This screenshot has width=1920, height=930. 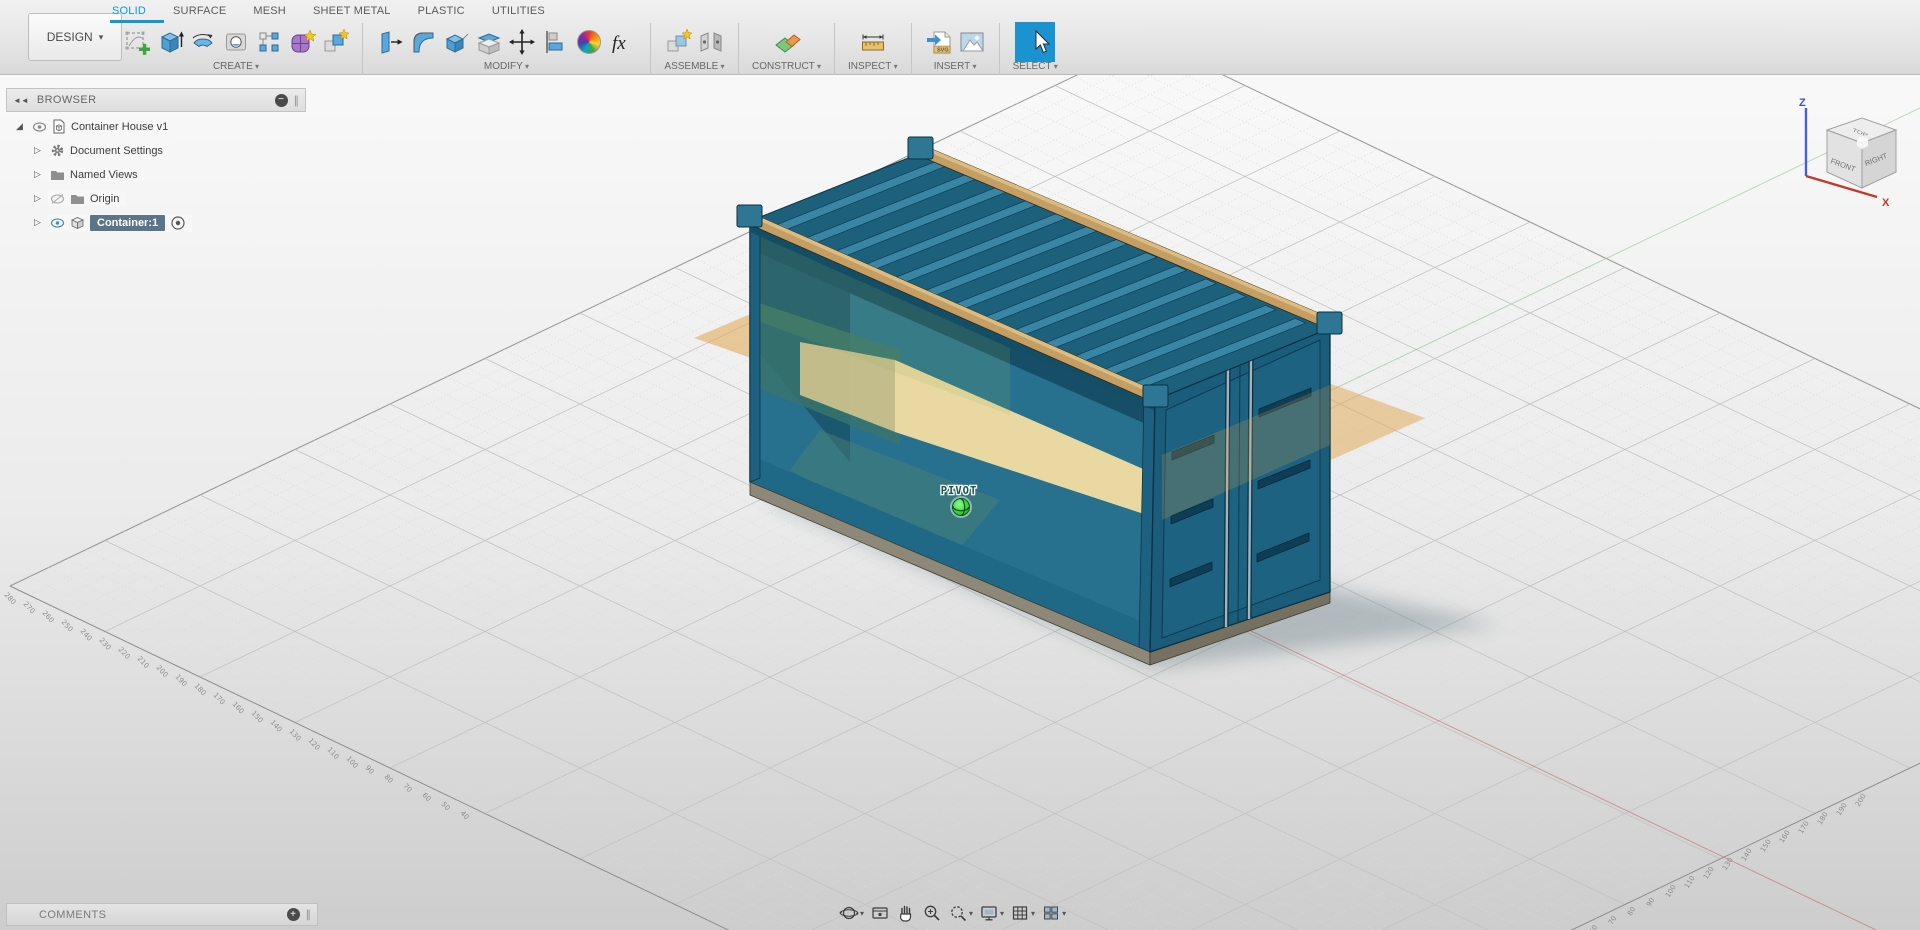 I want to click on create-form-icon, so click(x=302, y=42).